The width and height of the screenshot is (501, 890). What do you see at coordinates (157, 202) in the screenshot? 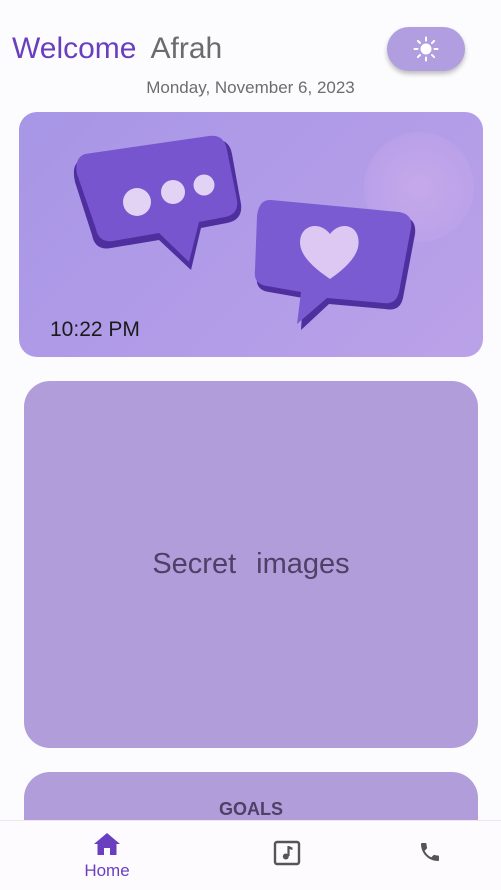
I see `typing-bubble-icon` at bounding box center [157, 202].